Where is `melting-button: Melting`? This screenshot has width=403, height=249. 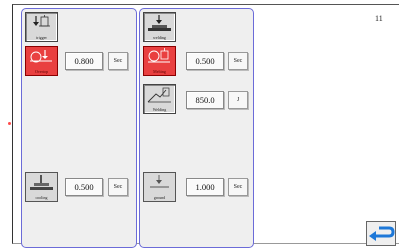
melting-button: Melting is located at coordinates (159, 61).